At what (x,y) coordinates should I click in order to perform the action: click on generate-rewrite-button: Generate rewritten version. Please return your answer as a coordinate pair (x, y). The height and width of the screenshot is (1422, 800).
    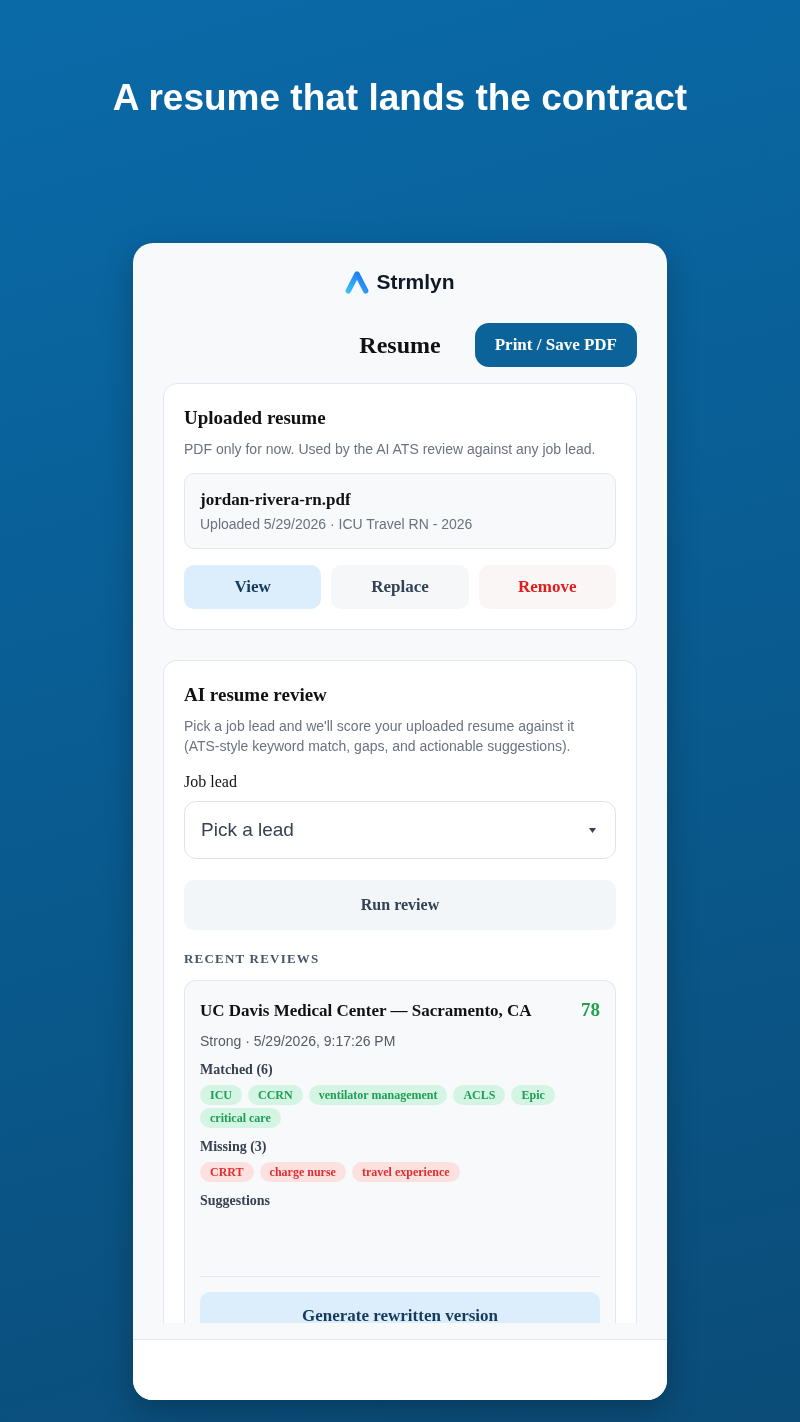
    Looking at the image, I should click on (400, 1307).